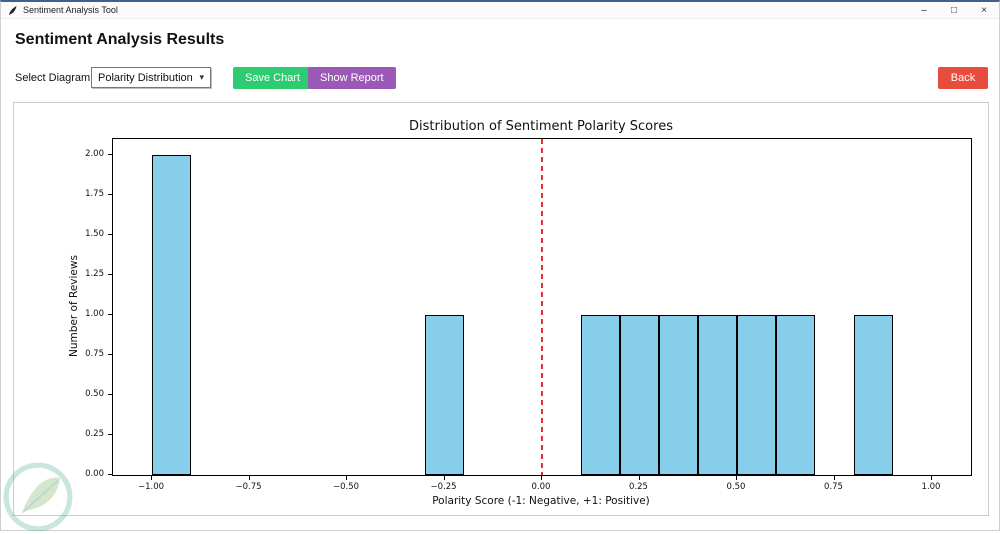 This screenshot has height=534, width=1000. Describe the element at coordinates (924, 10) in the screenshot. I see `minimize-button: –` at that location.